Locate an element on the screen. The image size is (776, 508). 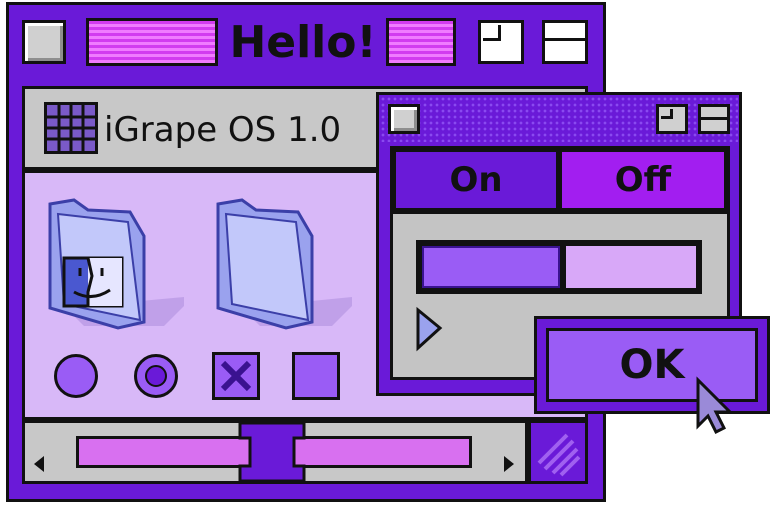
resize-grip-icon is located at coordinates (559, 455).